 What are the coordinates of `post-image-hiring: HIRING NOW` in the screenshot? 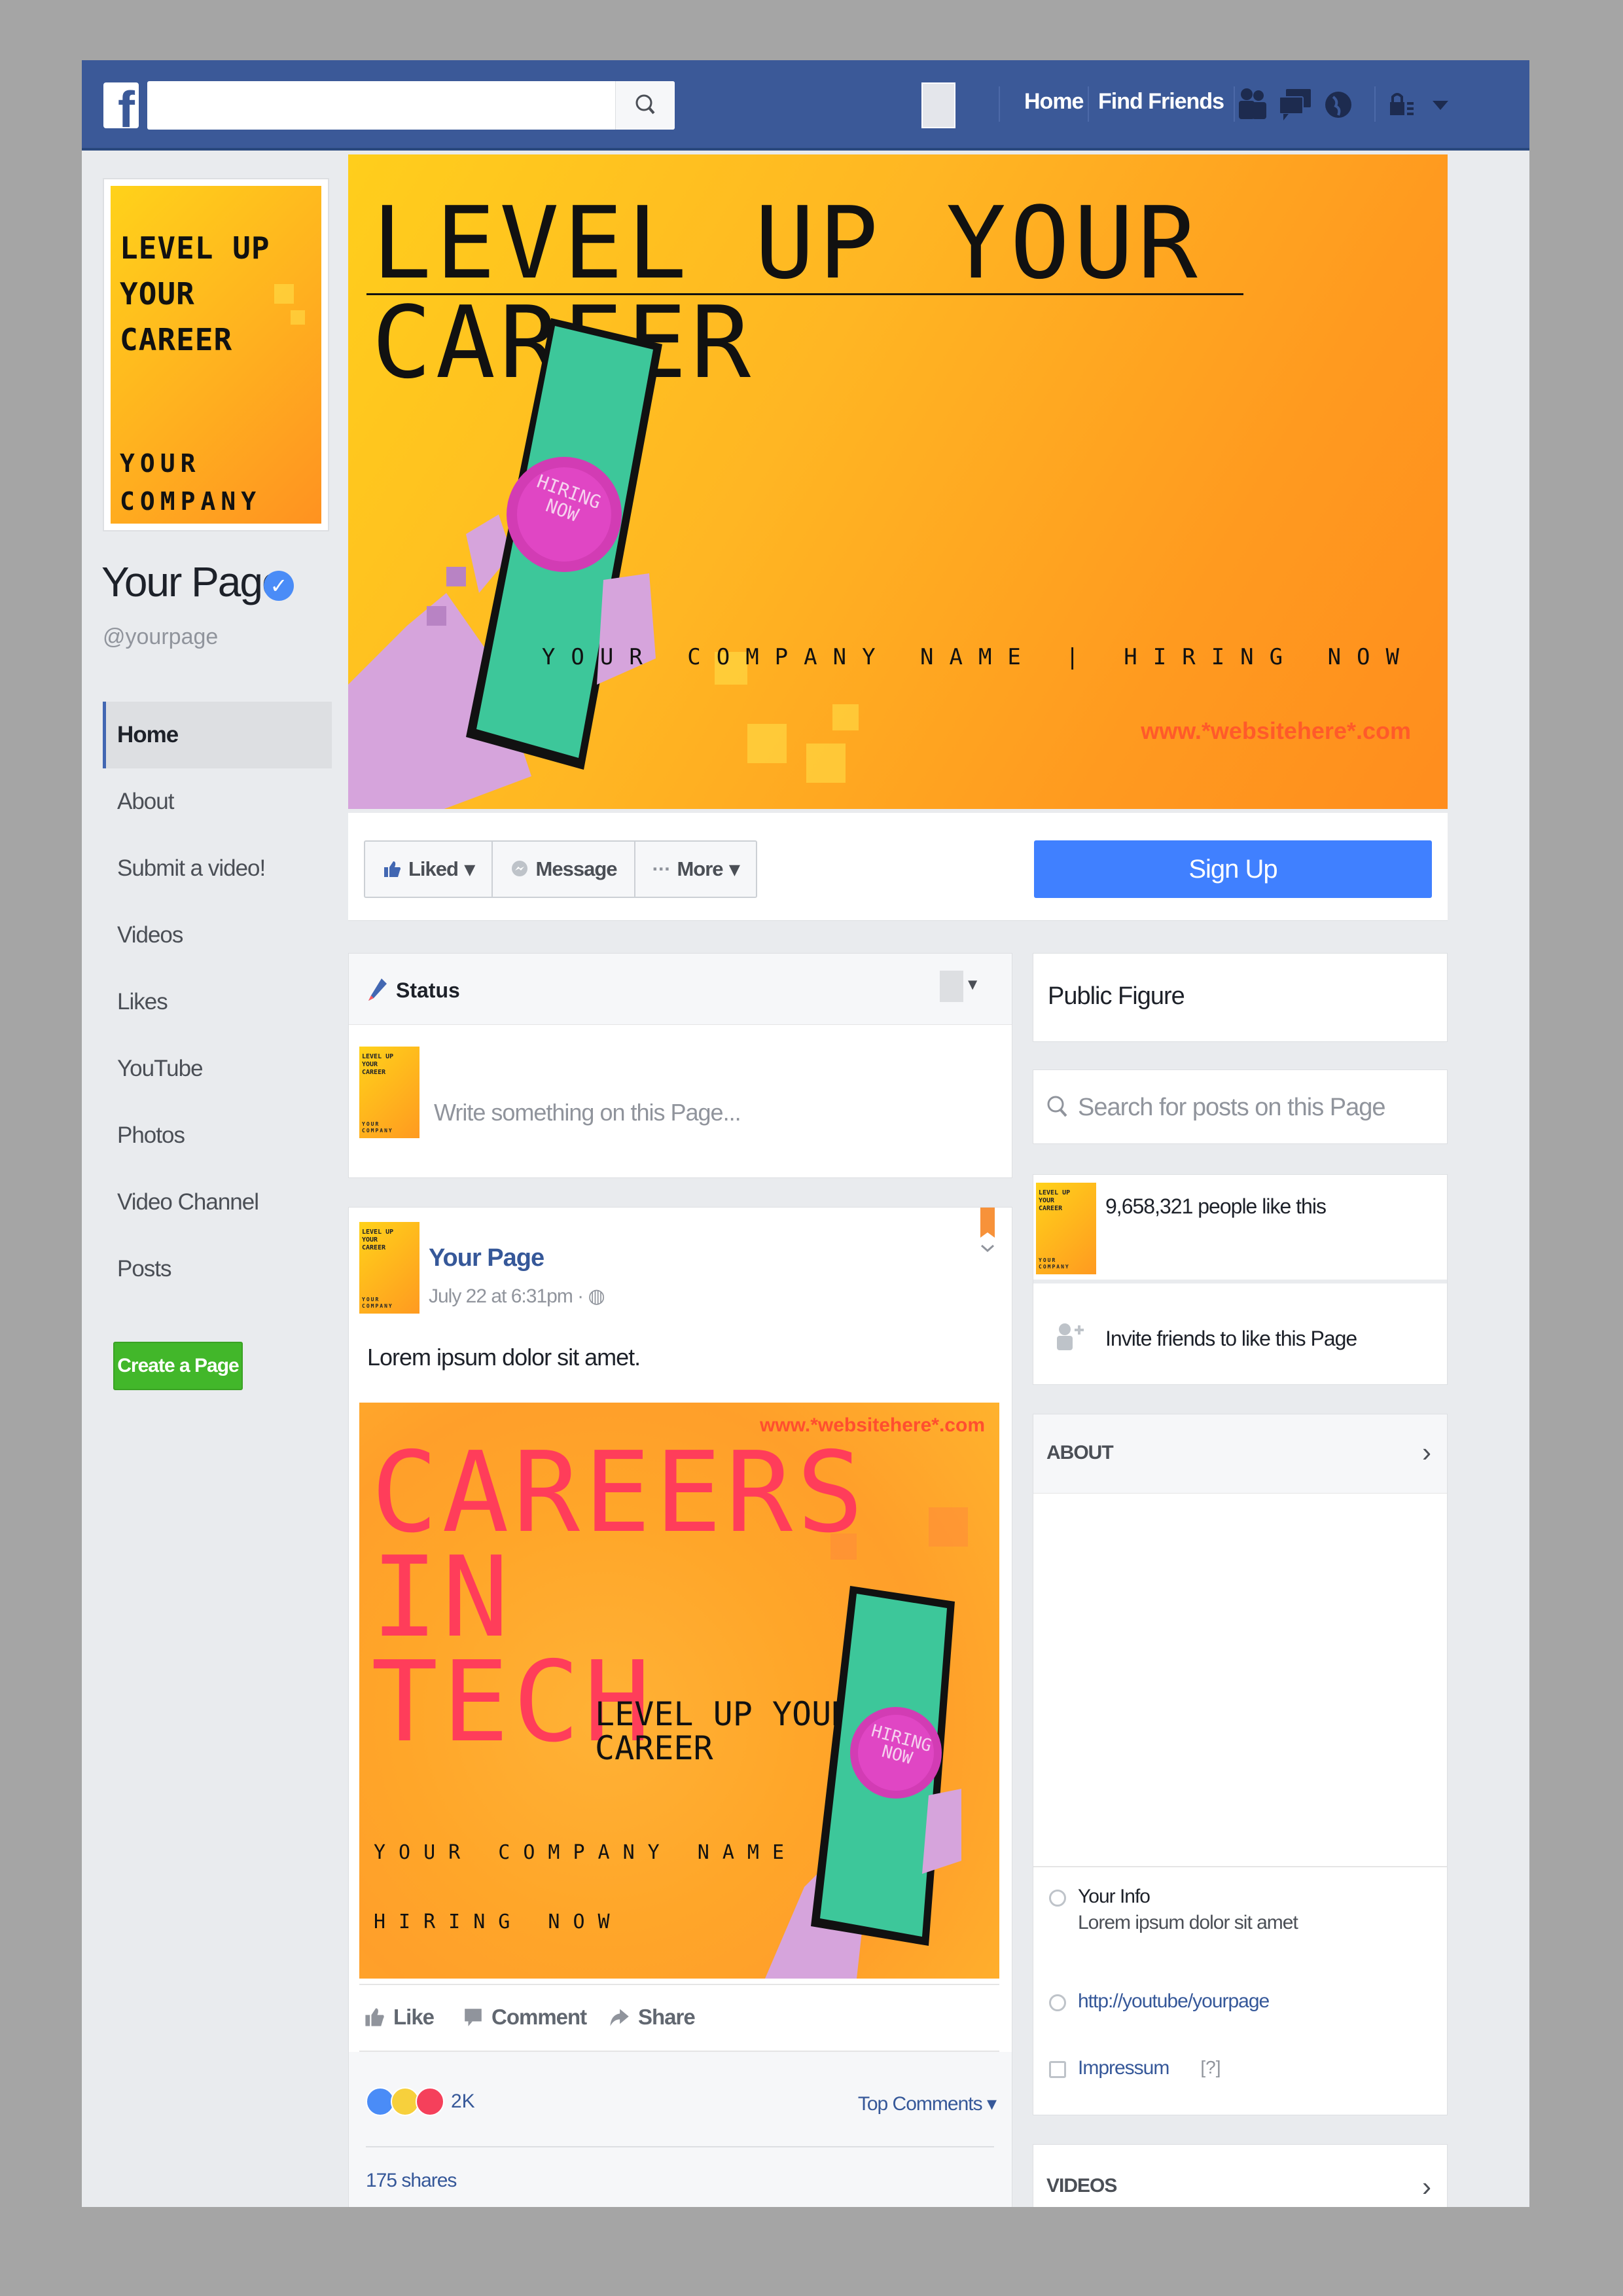 It's located at (498, 1921).